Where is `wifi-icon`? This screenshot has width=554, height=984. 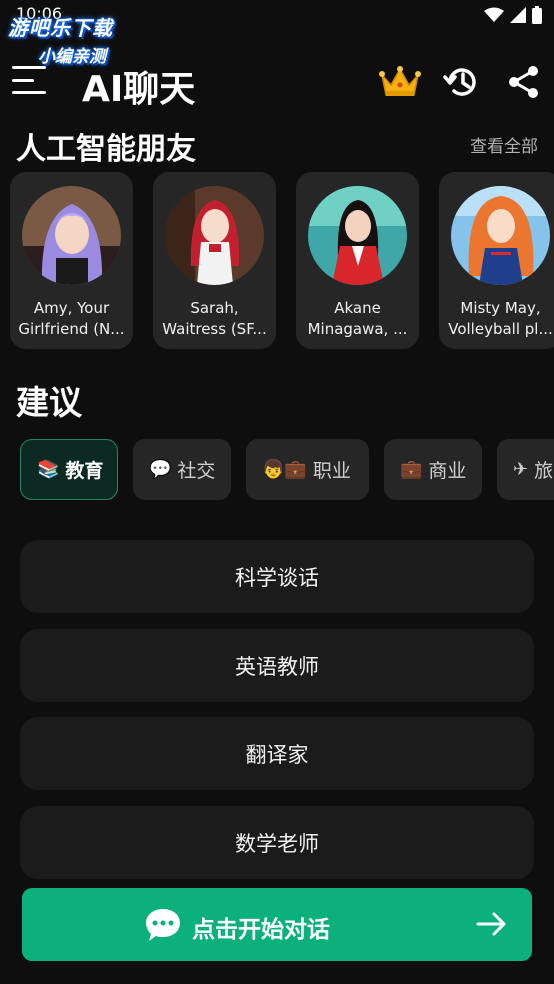
wifi-icon is located at coordinates (494, 14).